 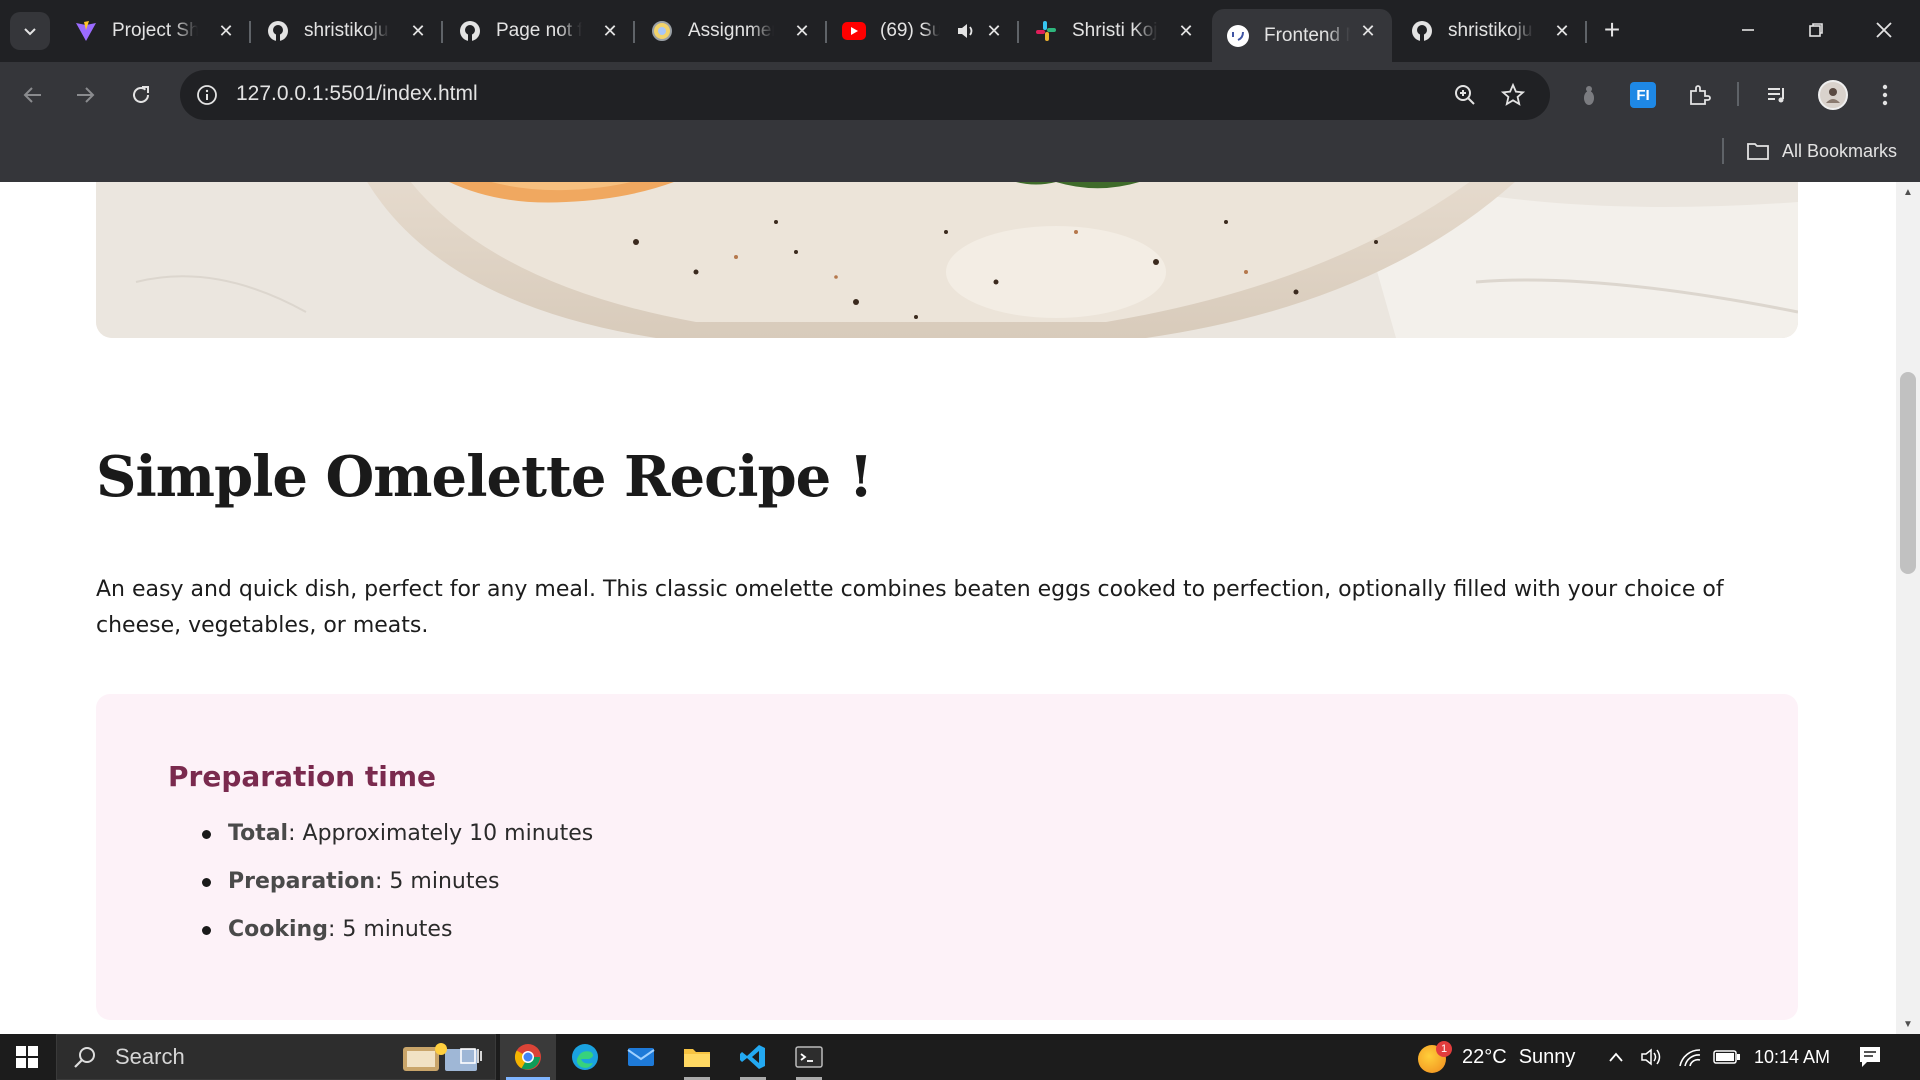 I want to click on prep-item-label: Cooking, so click(x=278, y=929).